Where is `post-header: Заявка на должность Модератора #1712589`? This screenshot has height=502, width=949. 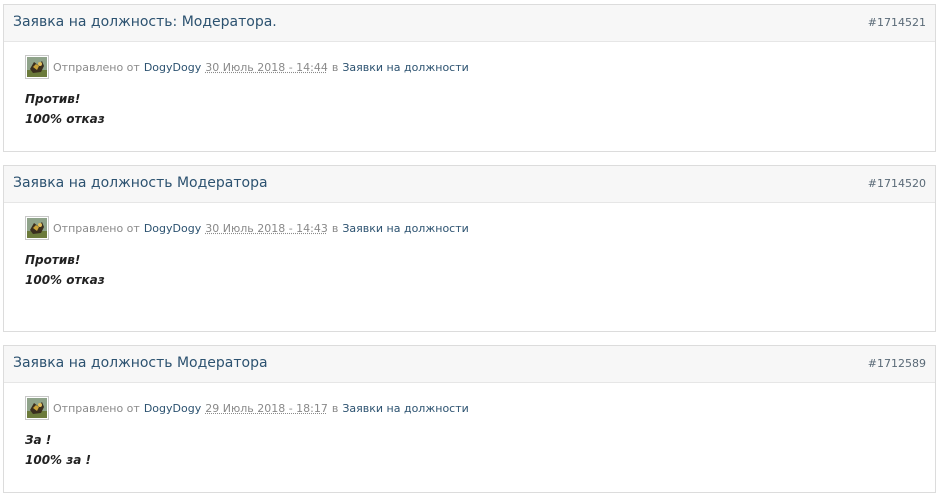
post-header: Заявка на должность Модератора #1712589 is located at coordinates (469, 364).